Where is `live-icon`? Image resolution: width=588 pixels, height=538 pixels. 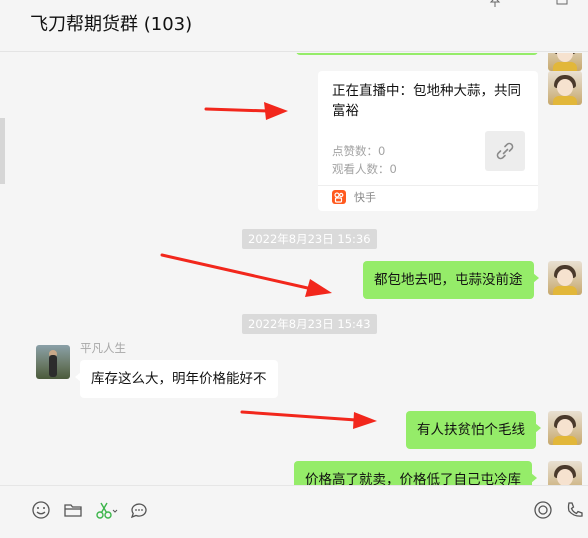 live-icon is located at coordinates (543, 510).